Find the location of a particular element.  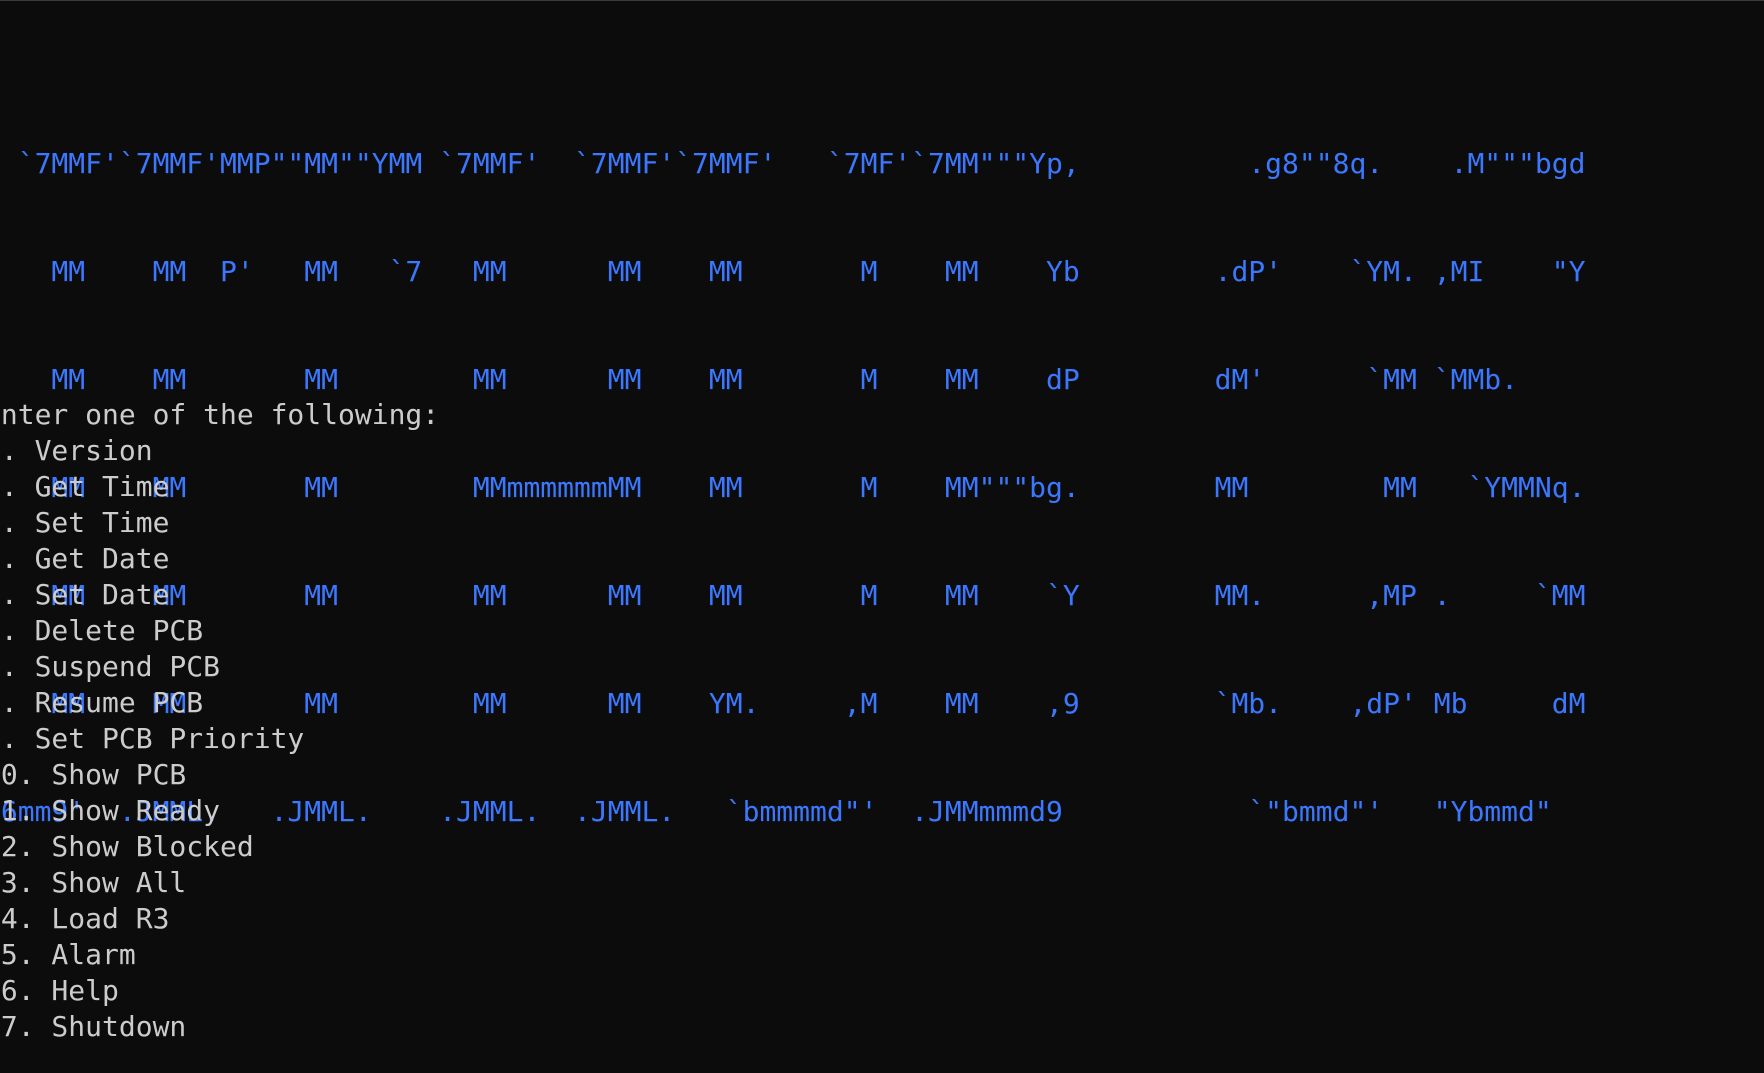

menu-prompt: Enter one of the following: is located at coordinates (220, 414).